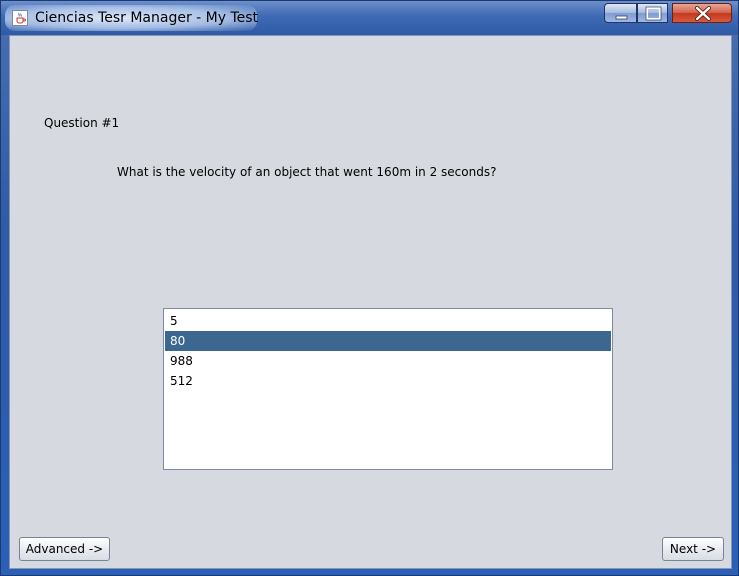 This screenshot has height=576, width=739. I want to click on maximize-icon, so click(653, 13).